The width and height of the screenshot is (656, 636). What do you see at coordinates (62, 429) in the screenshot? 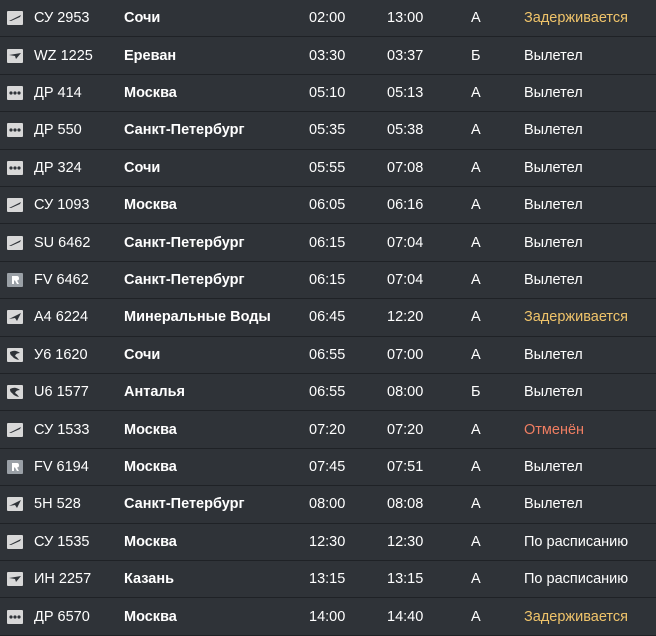
I see `flight-number: СУ 1533` at bounding box center [62, 429].